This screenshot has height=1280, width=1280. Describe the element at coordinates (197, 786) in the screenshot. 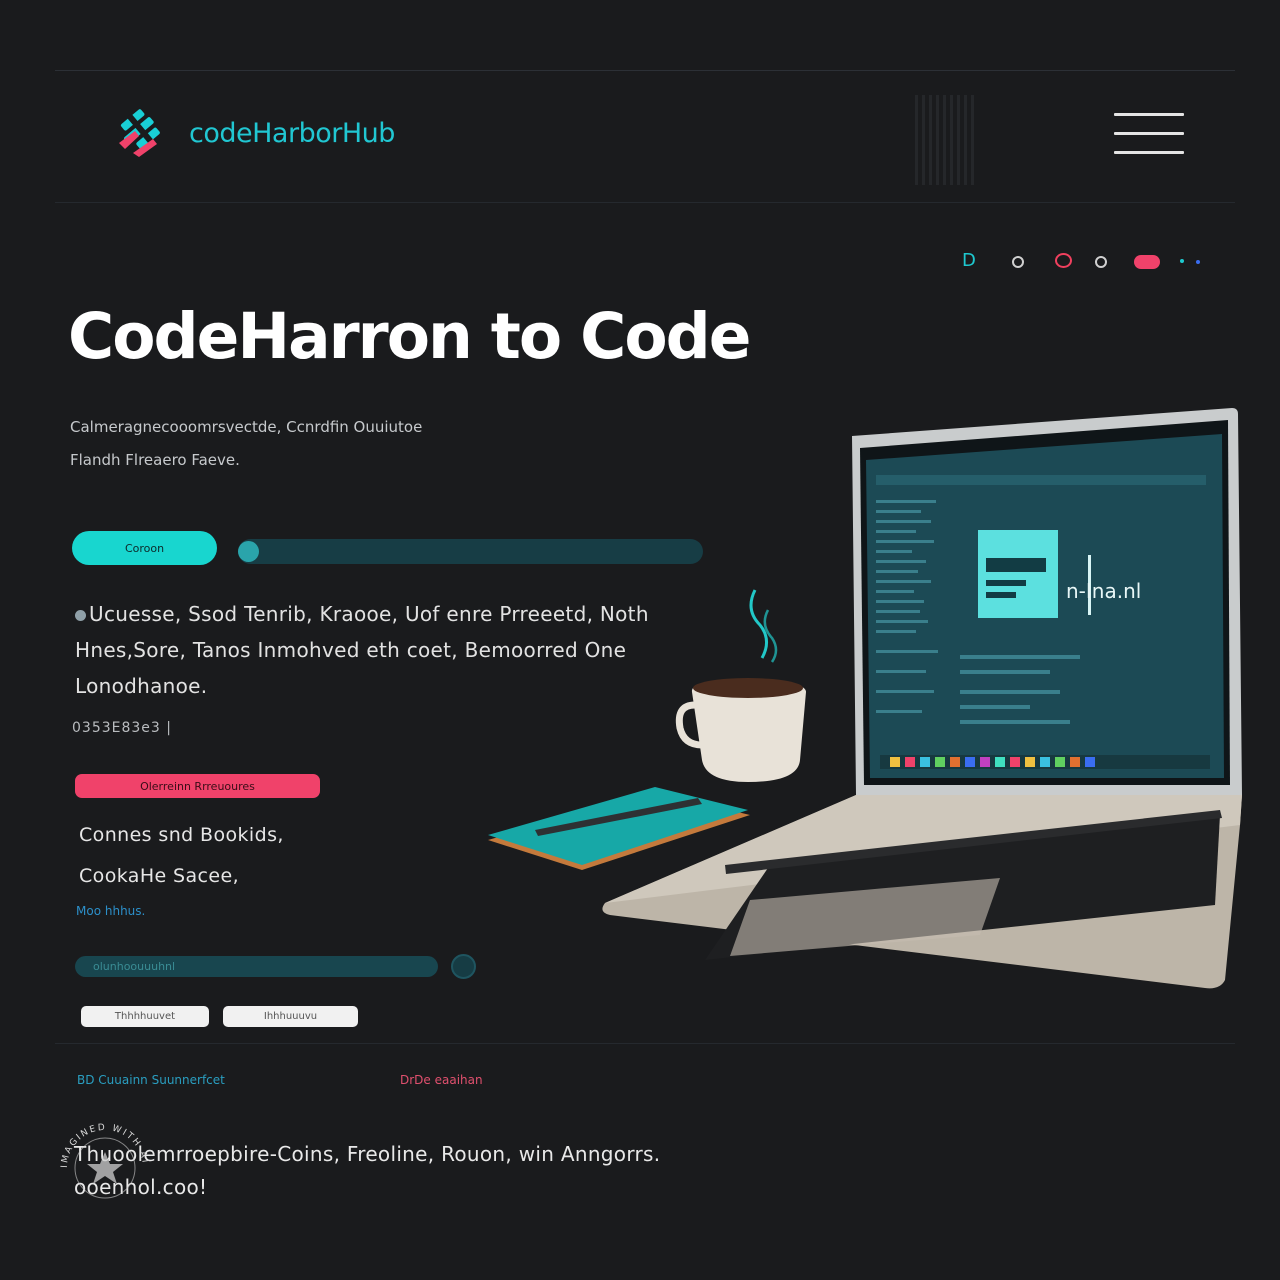

I see `secondary-button: Olerreinn Rrreuoures` at that location.